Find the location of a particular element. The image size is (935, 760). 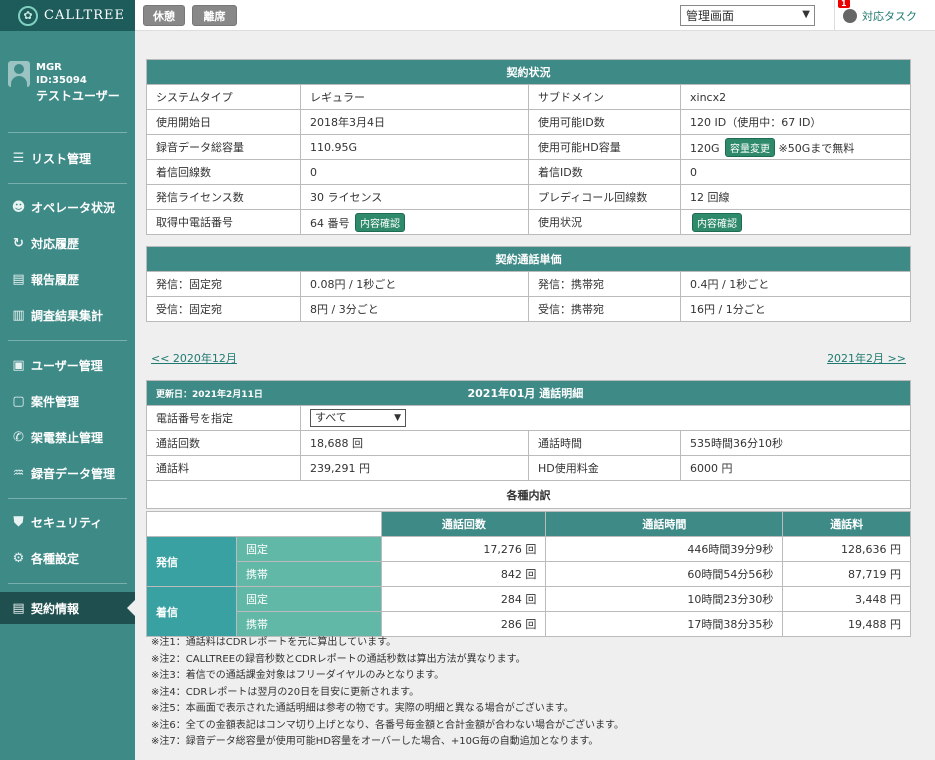

break-button: 休憩 is located at coordinates (164, 15).